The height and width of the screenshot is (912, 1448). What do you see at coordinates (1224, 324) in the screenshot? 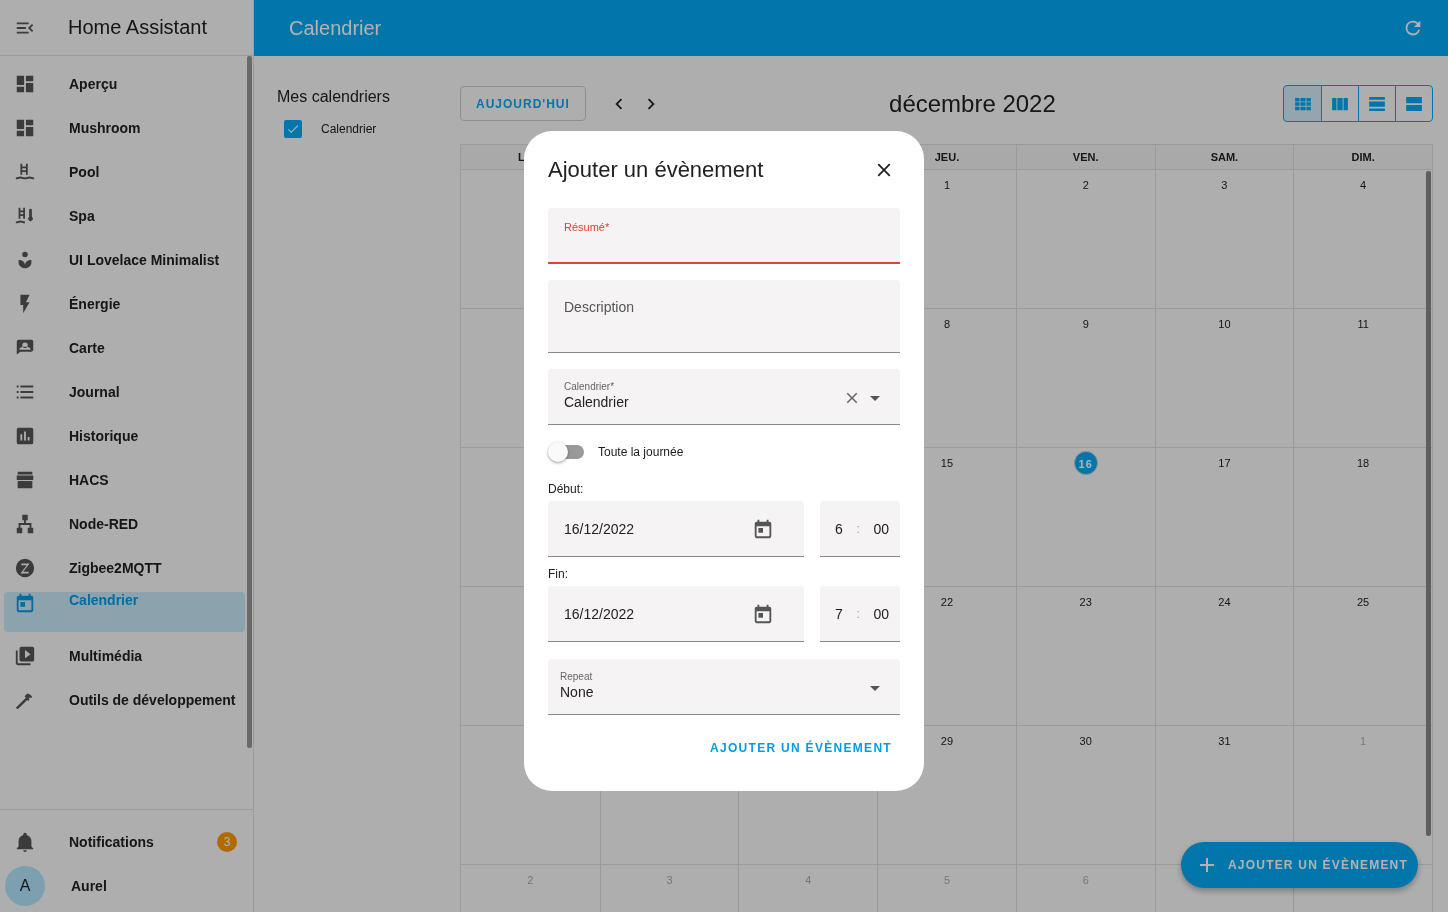
I see `day-number: 10` at bounding box center [1224, 324].